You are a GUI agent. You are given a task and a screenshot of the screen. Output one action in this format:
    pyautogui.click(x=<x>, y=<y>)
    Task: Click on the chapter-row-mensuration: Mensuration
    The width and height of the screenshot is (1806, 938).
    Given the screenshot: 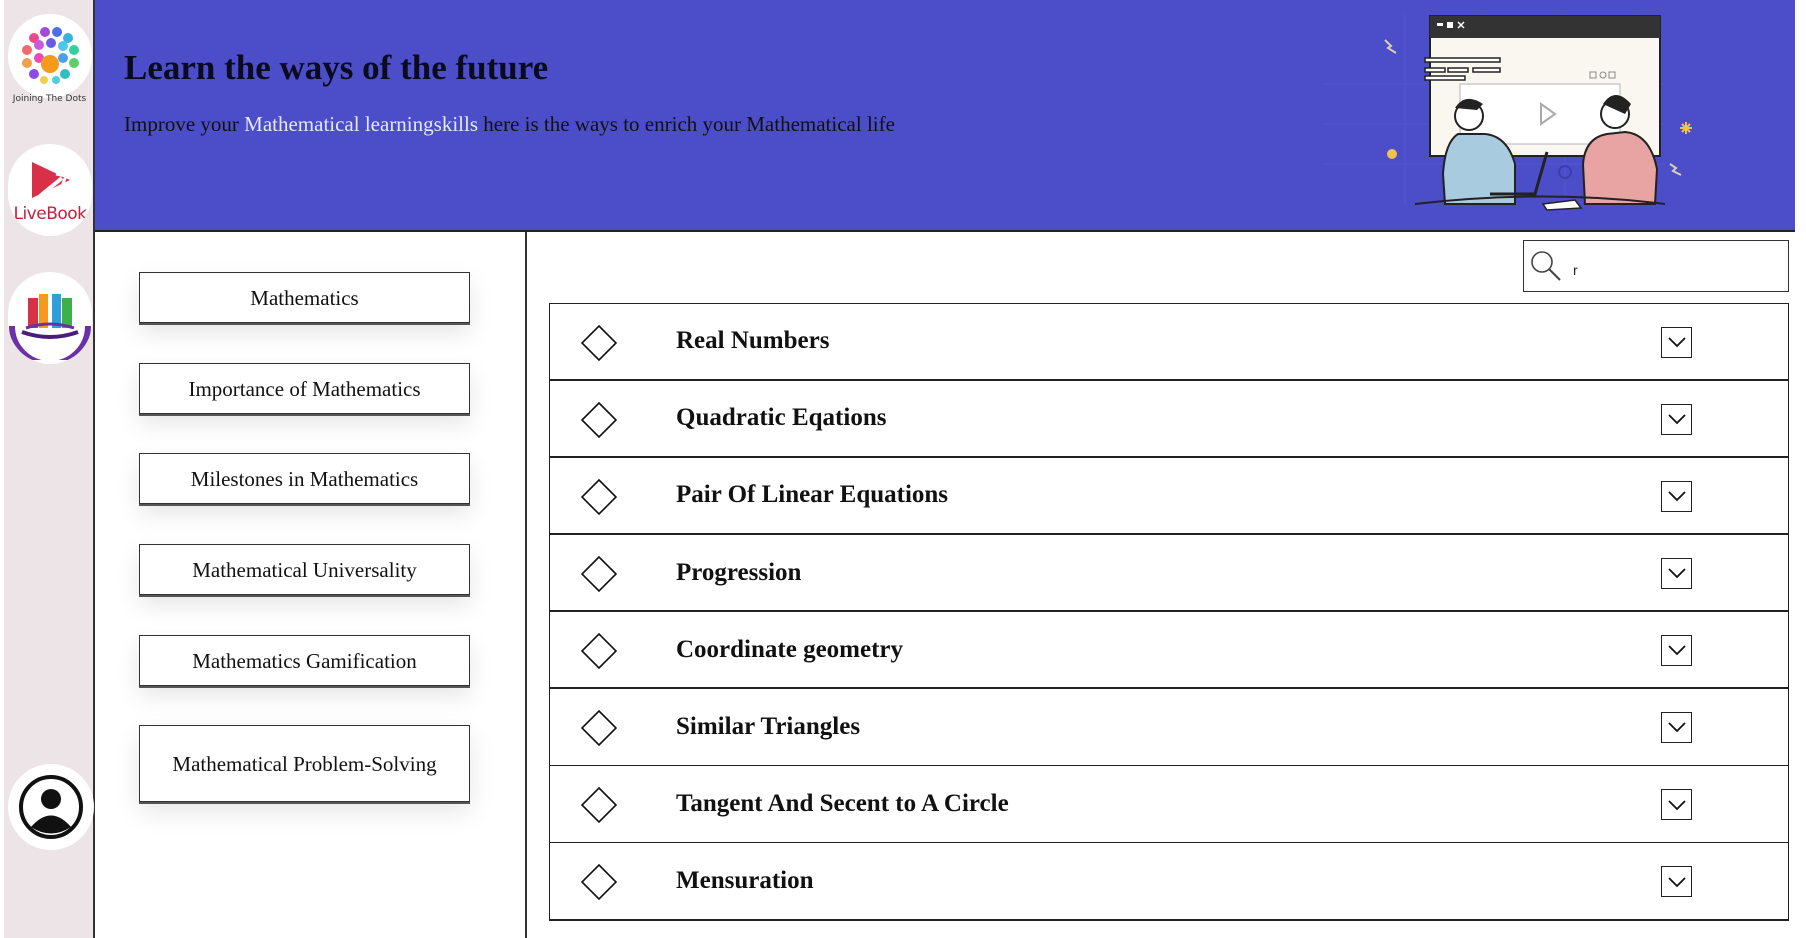 What is the action you would take?
    pyautogui.click(x=1169, y=881)
    